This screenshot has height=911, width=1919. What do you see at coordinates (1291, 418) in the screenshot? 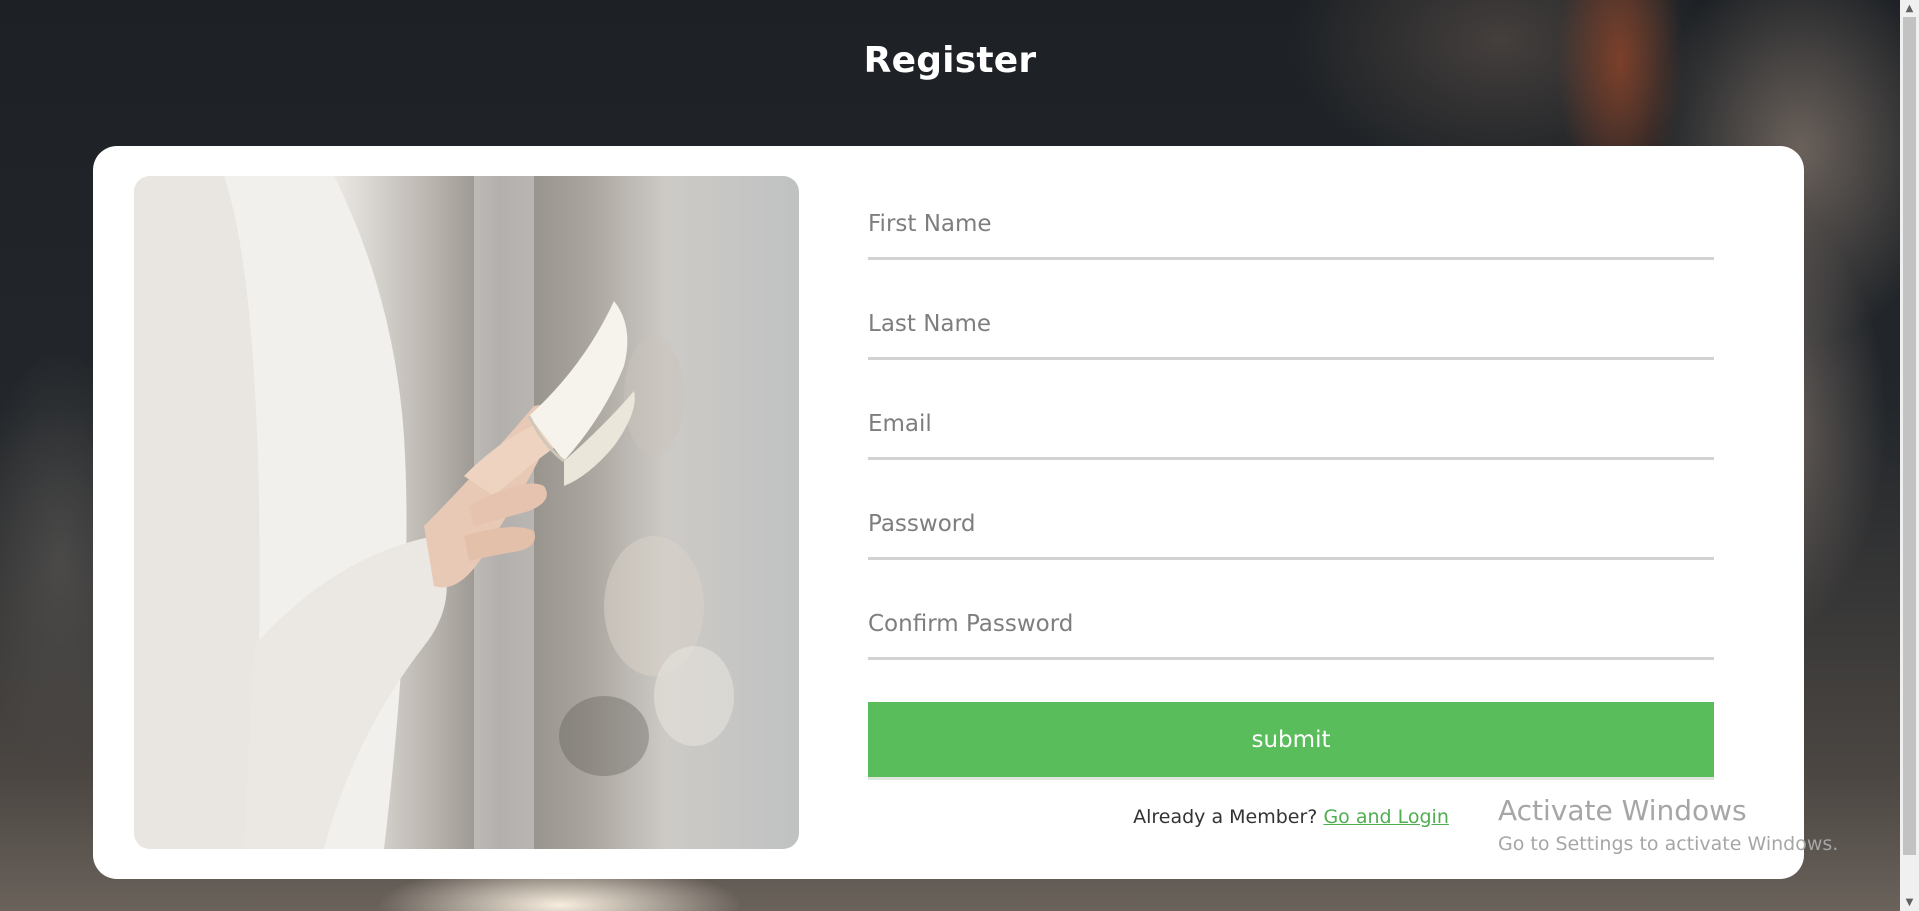
I see `email-input` at bounding box center [1291, 418].